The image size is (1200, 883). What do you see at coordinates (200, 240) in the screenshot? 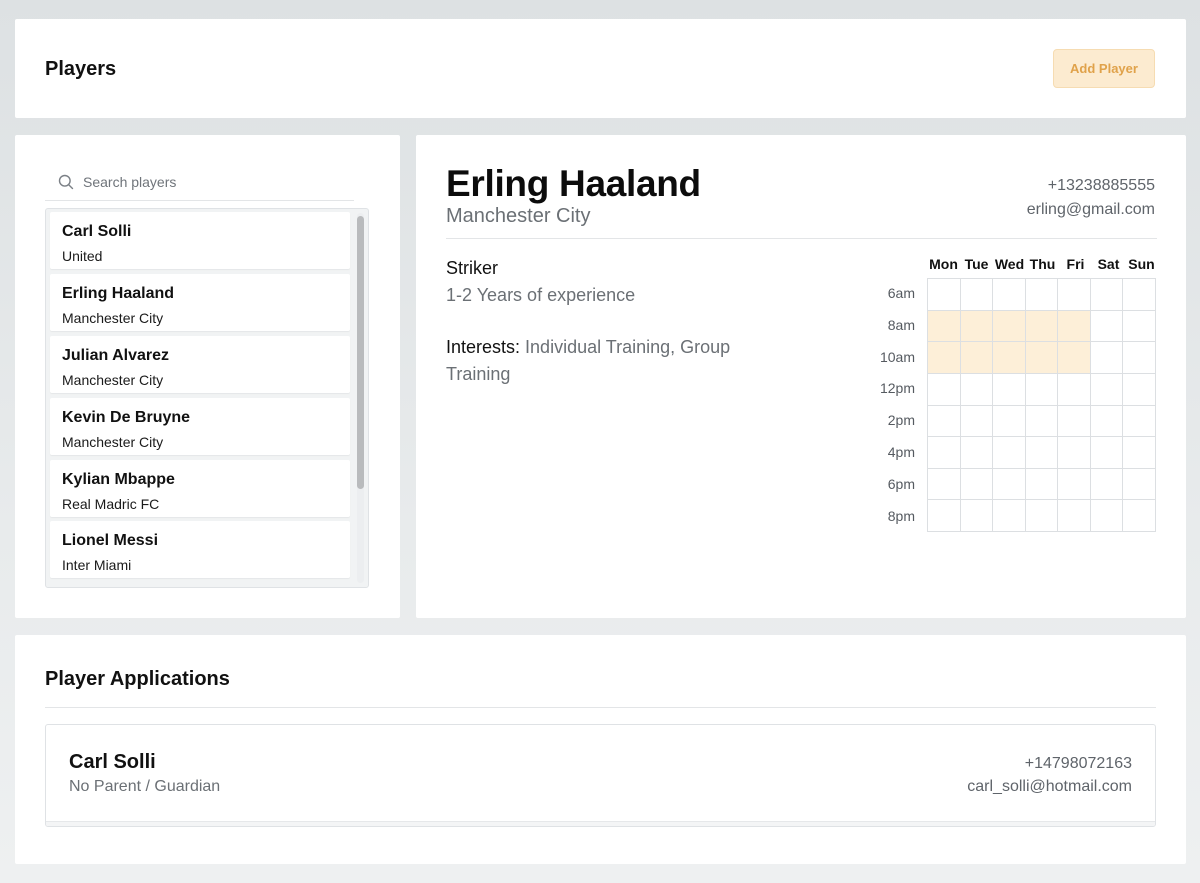
I see `player-list-item: Carl Solli United` at bounding box center [200, 240].